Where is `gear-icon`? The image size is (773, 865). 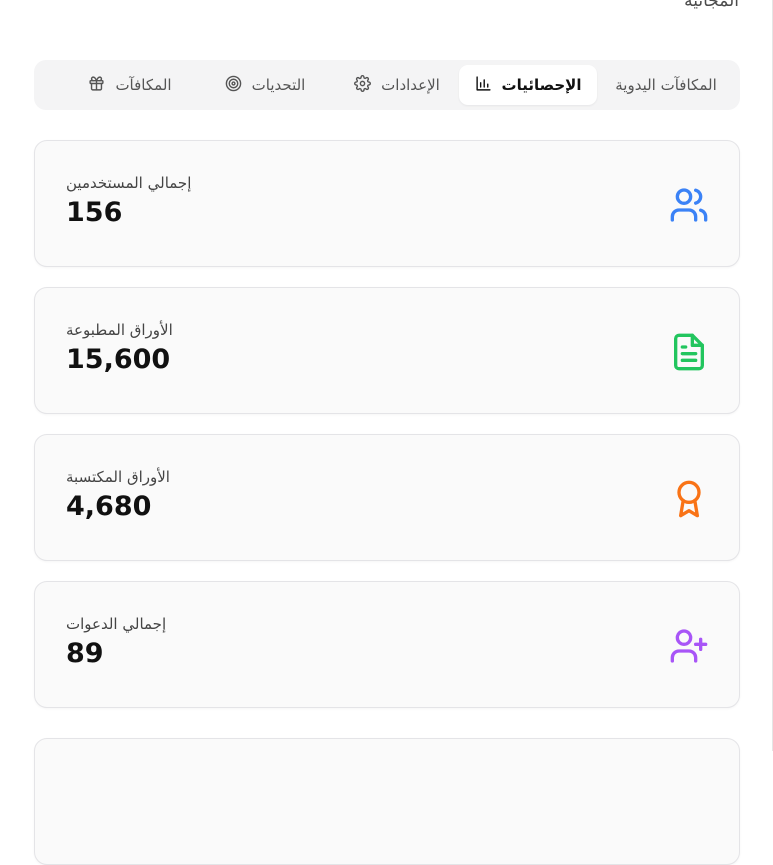
gear-icon is located at coordinates (363, 85).